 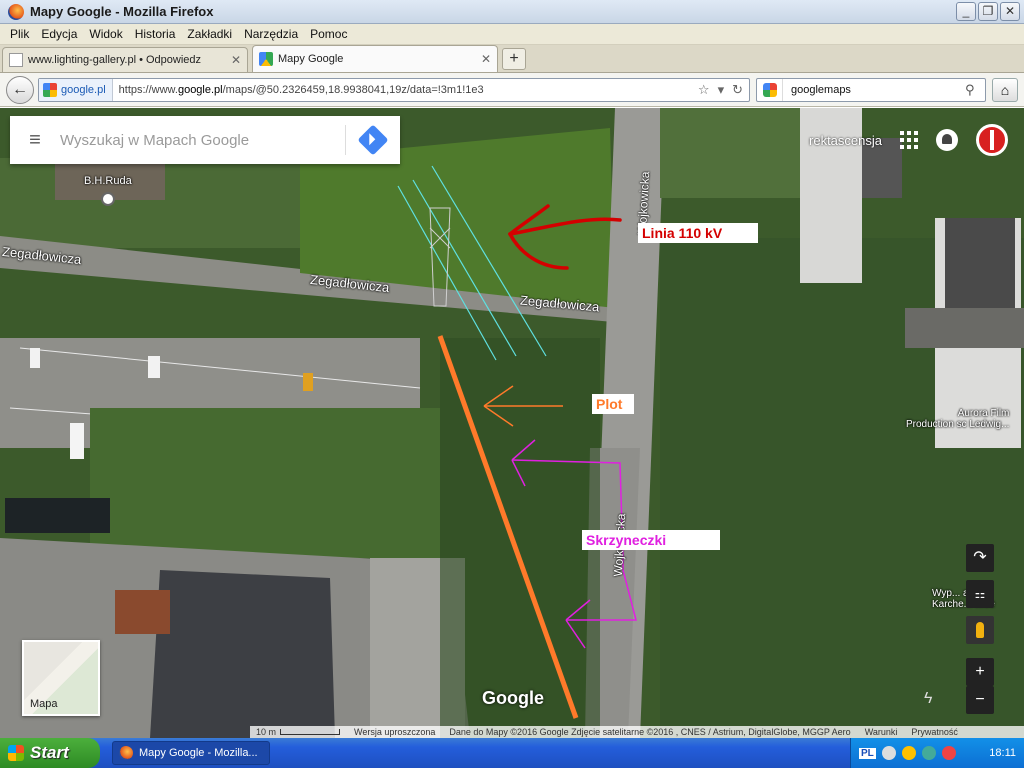 What do you see at coordinates (975, 90) in the screenshot?
I see `search-icon: ⚲` at bounding box center [975, 90].